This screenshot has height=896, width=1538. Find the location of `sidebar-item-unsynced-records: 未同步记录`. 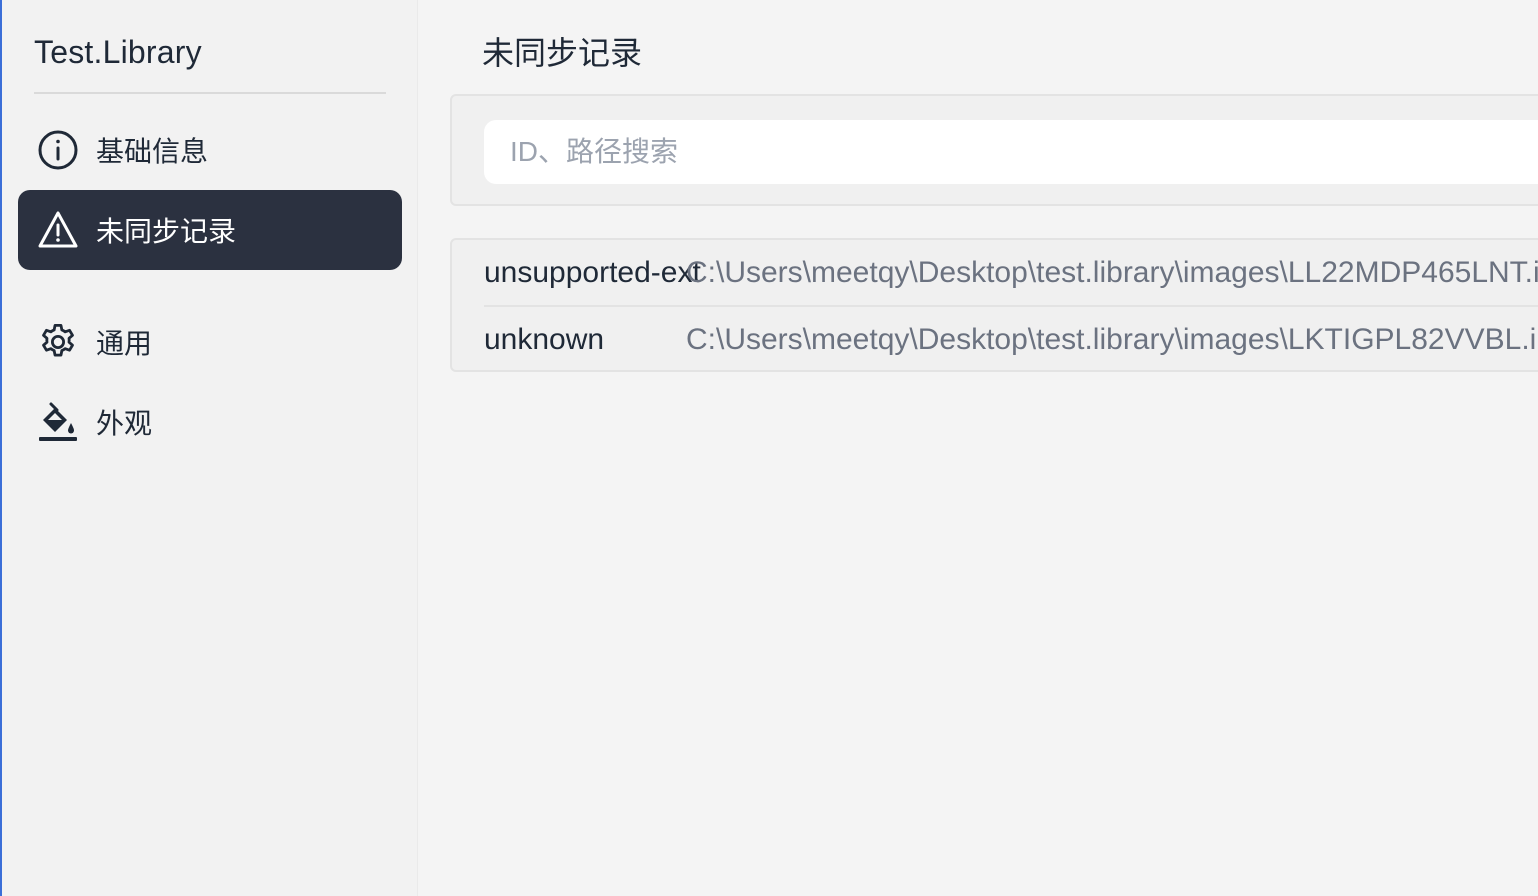

sidebar-item-unsynced-records: 未同步记录 is located at coordinates (210, 230).